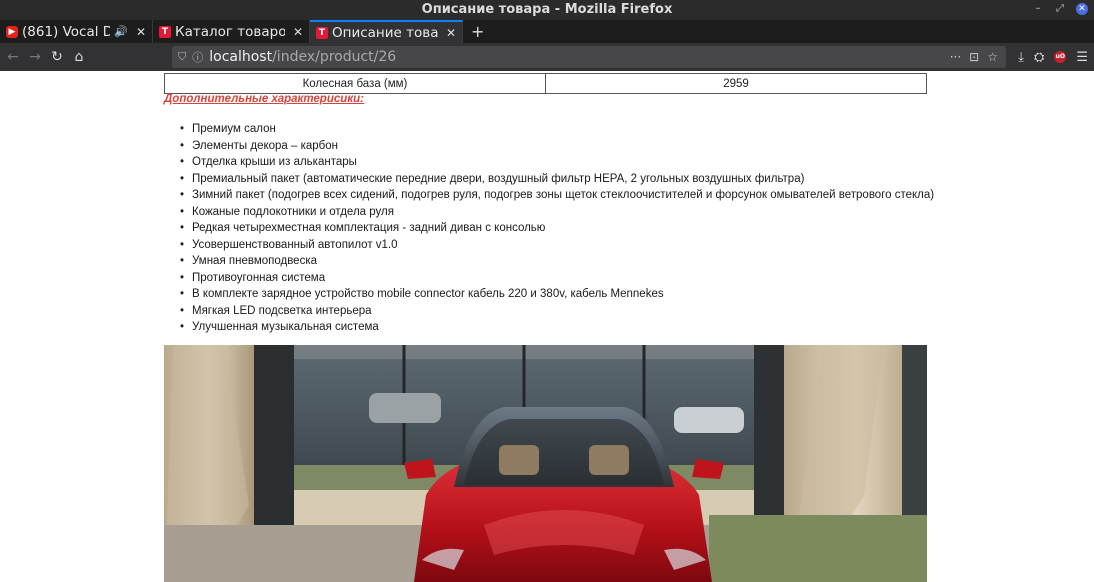  I want to click on info-icon: ⓘ, so click(197, 57).